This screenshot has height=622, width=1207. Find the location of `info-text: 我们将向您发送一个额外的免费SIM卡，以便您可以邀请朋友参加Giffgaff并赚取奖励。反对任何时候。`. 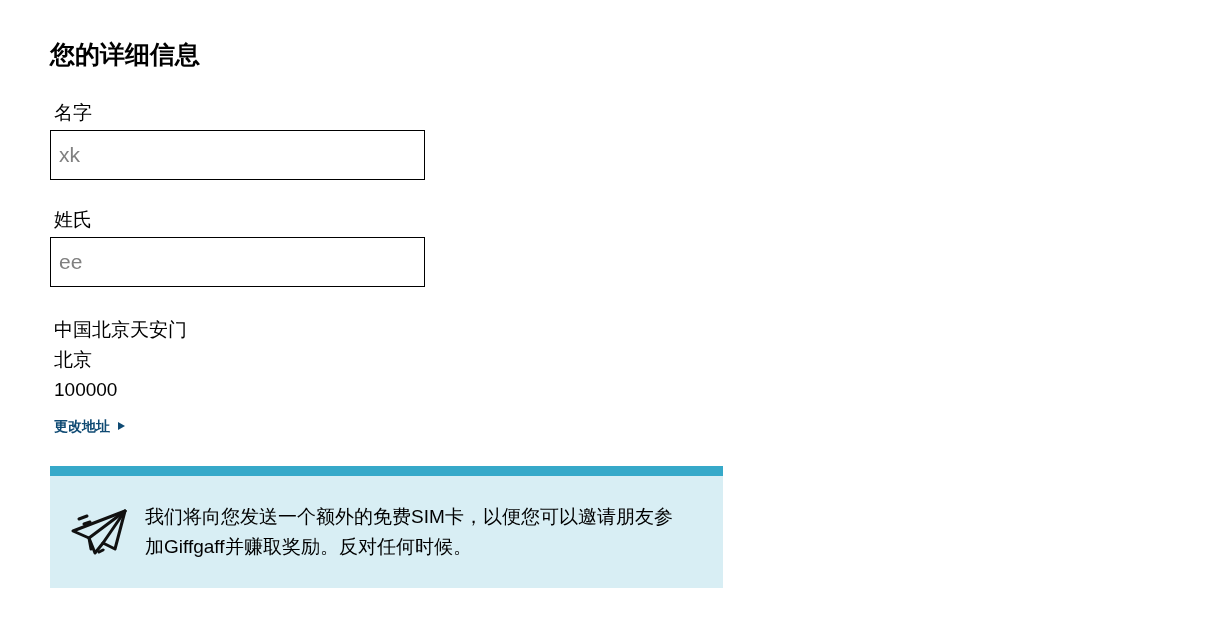

info-text: 我们将向您发送一个额外的免费SIM卡，以便您可以邀请朋友参加Giffgaff并赚取奖励。反对任何时候。 is located at coordinates (409, 532).